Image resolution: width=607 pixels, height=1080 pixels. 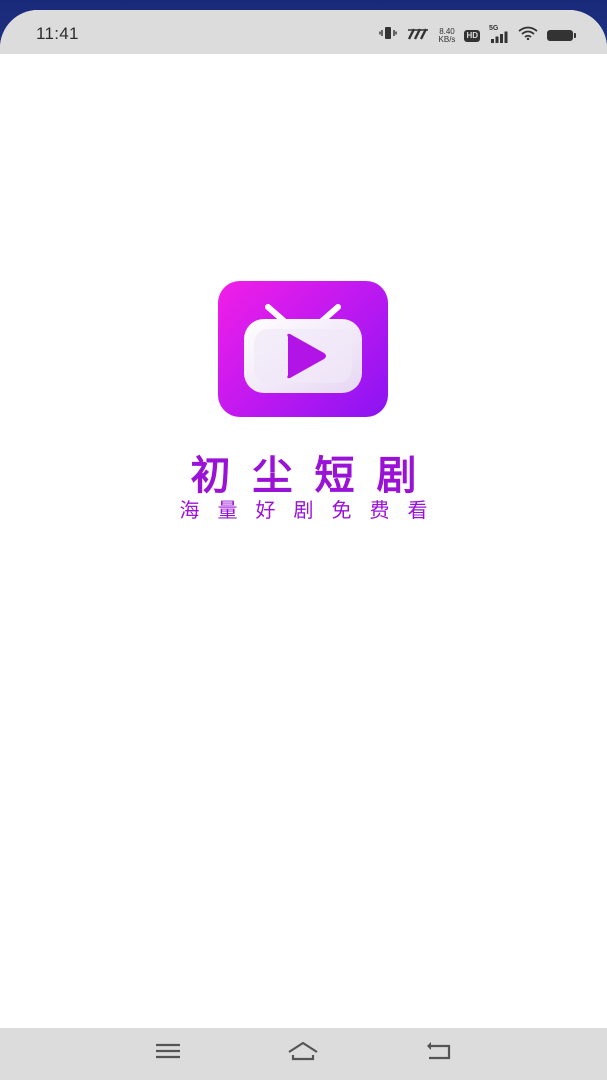 What do you see at coordinates (312, 510) in the screenshot?
I see `app-slogan: 海量好剧免费看` at bounding box center [312, 510].